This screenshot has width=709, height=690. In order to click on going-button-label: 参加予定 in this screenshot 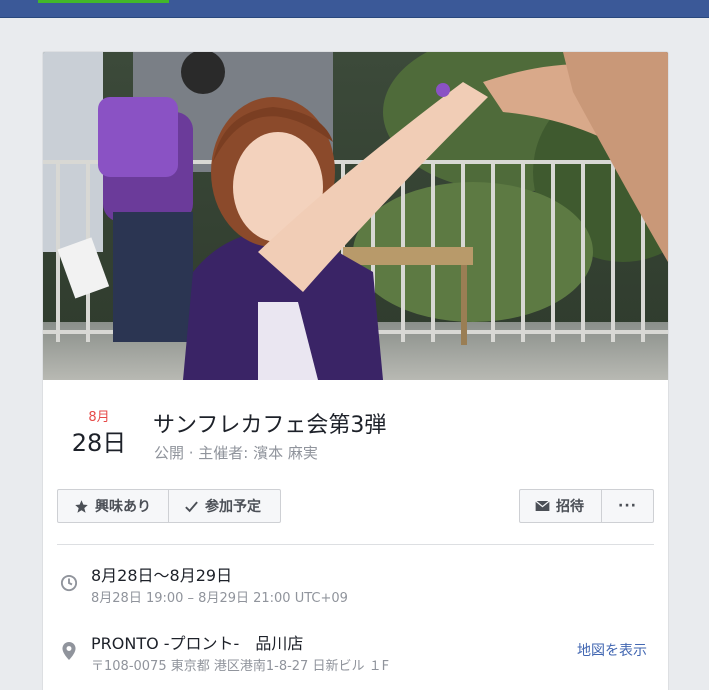, I will do `click(233, 507)`.